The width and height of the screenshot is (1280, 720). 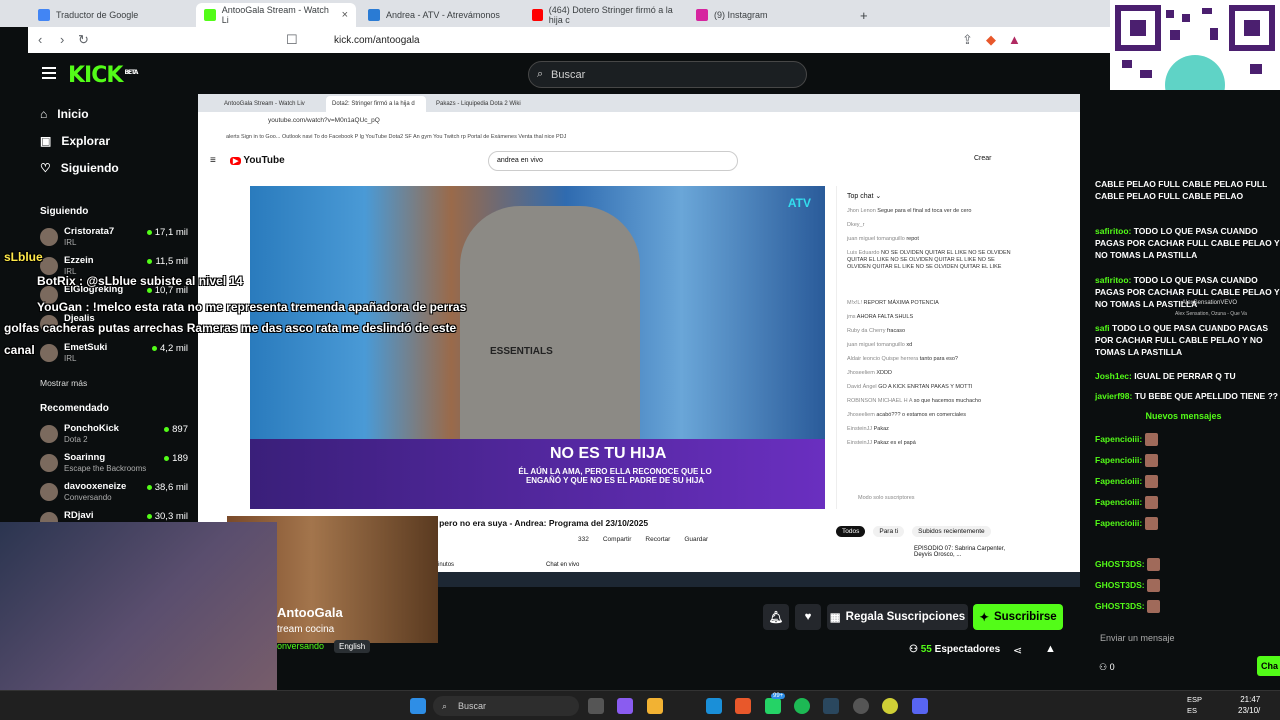 What do you see at coordinates (62, 39) in the screenshot?
I see `forward-icon: ›` at bounding box center [62, 39].